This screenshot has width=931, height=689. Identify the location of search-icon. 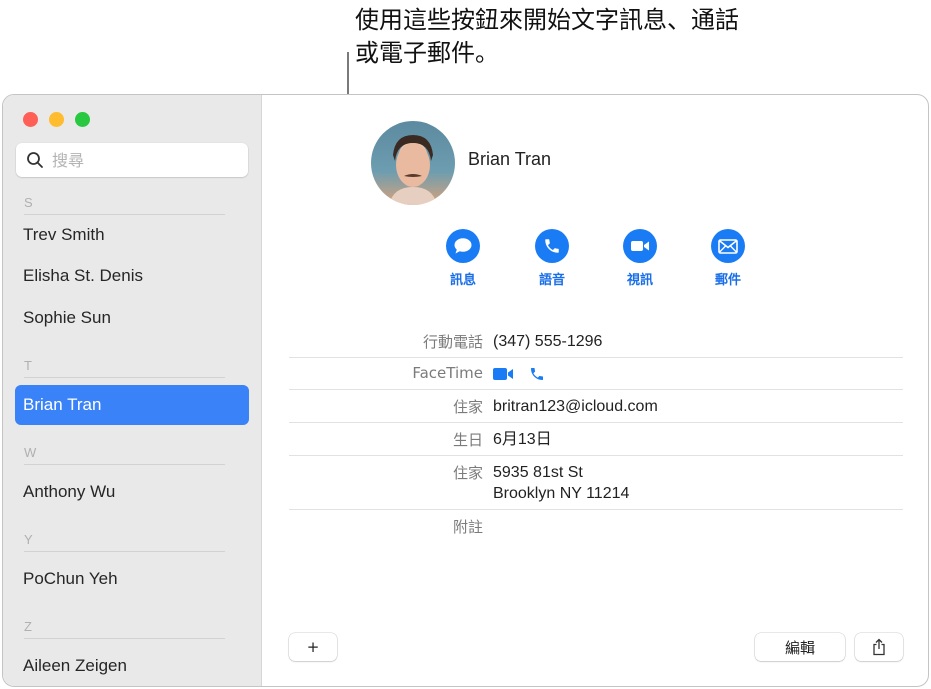
(35, 160).